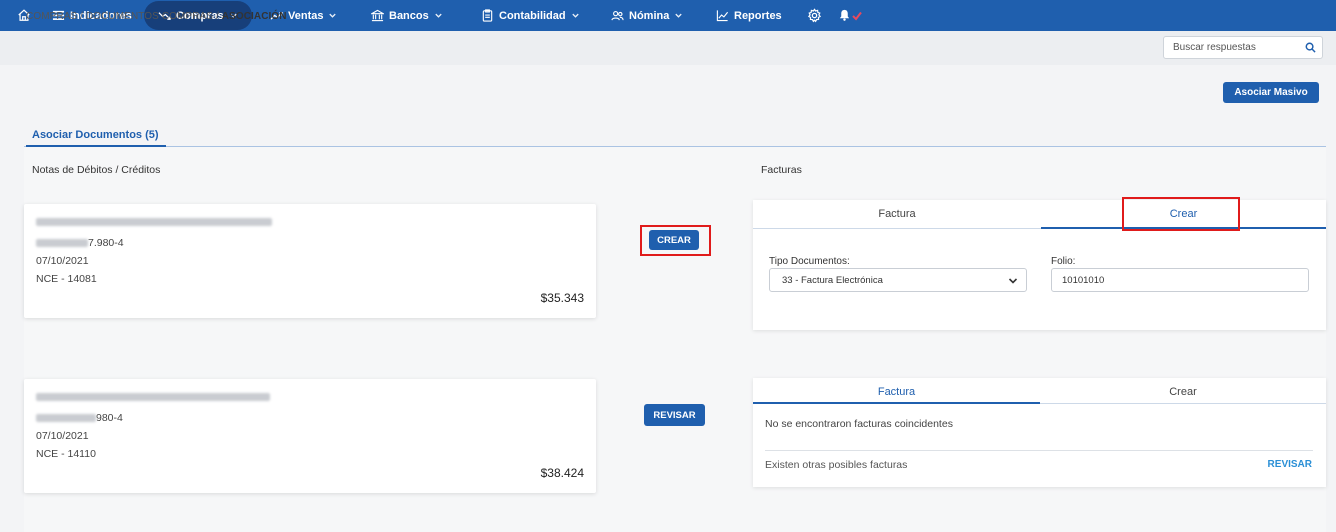 The width and height of the screenshot is (1336, 532). I want to click on nav-nomina: Nómina, so click(647, 15).